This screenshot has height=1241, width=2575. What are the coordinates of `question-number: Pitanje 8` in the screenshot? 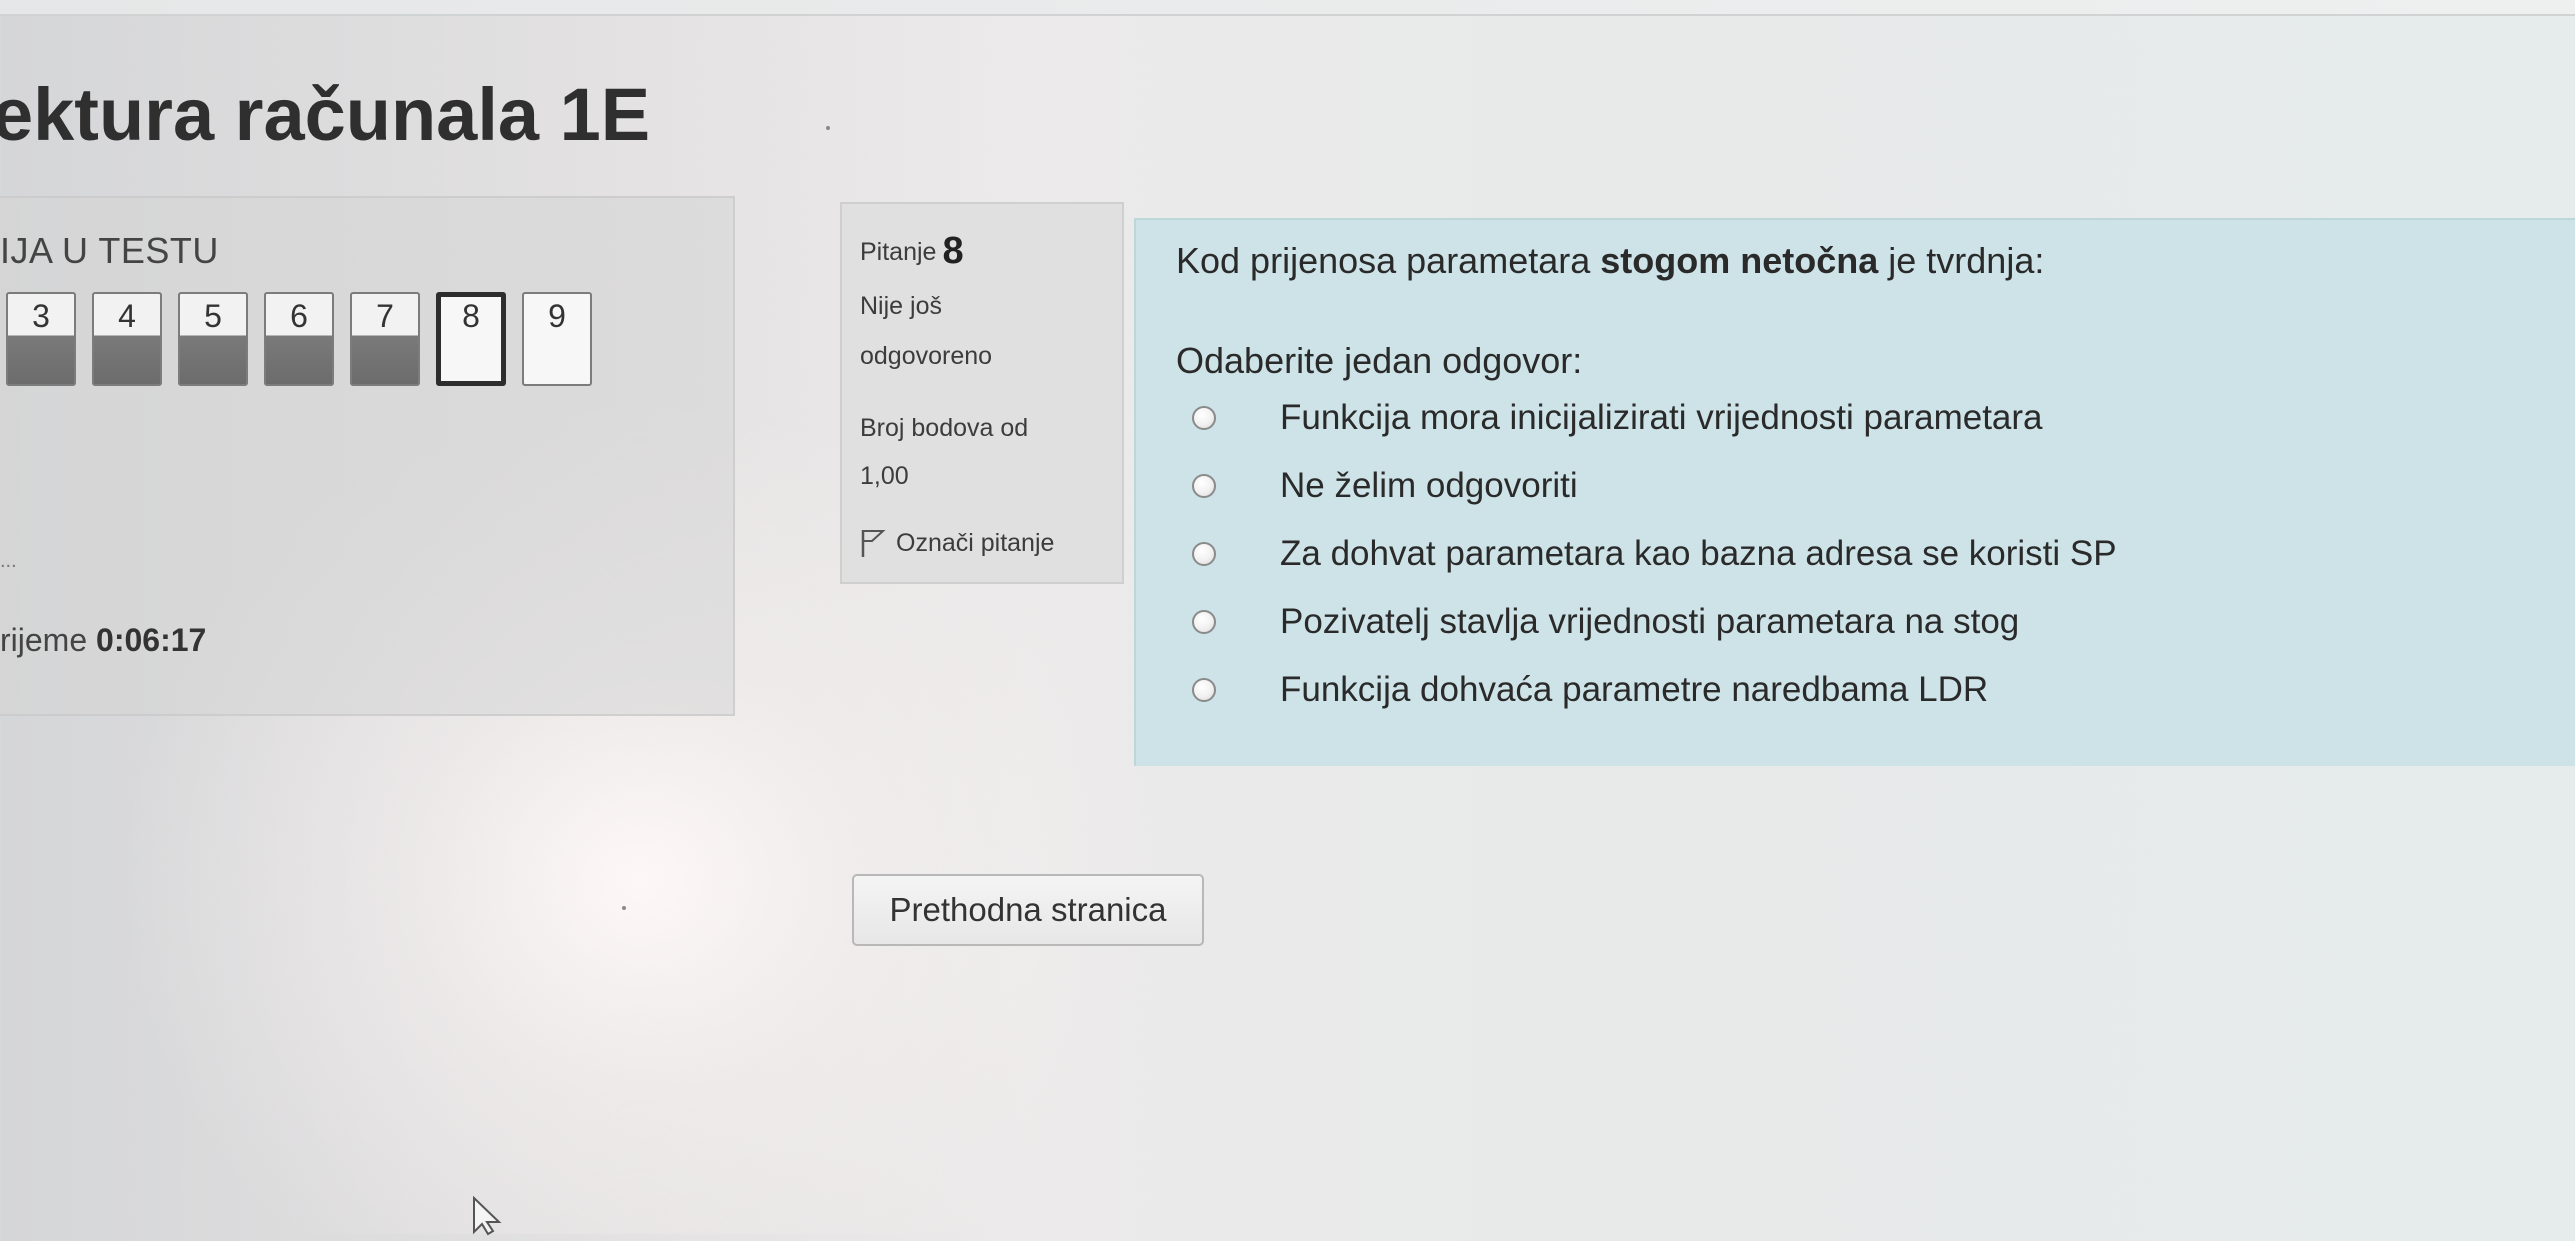 It's located at (912, 251).